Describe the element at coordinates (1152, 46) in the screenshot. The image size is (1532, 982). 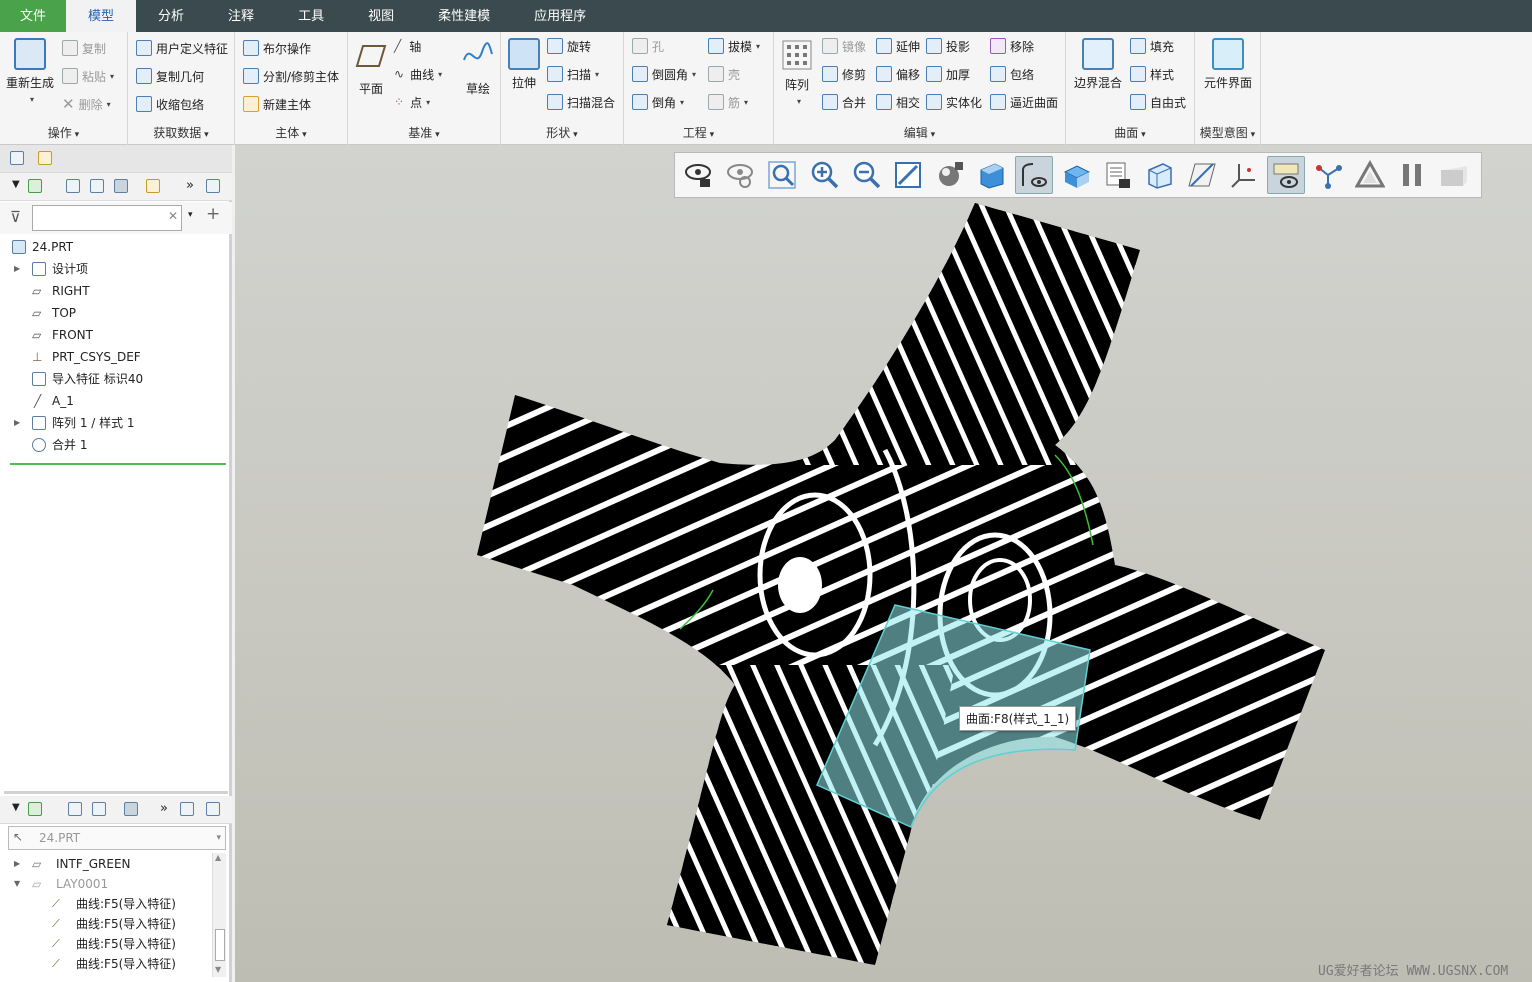
I see `fill-button: 填充` at that location.